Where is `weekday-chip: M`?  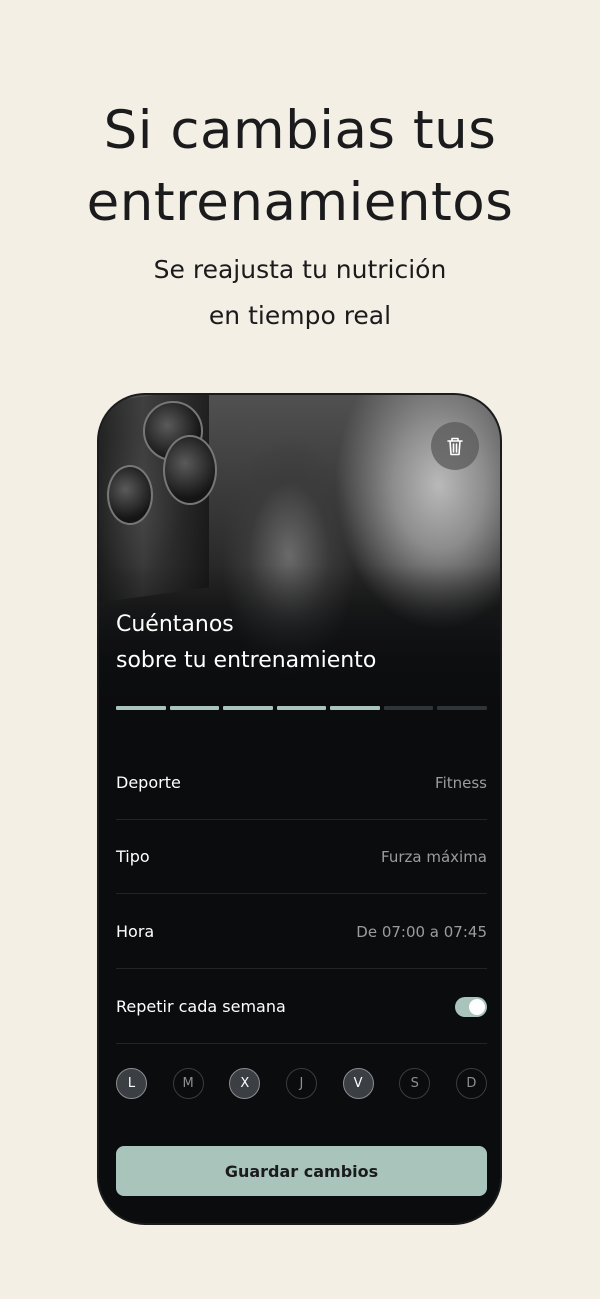
weekday-chip: M is located at coordinates (188, 1083).